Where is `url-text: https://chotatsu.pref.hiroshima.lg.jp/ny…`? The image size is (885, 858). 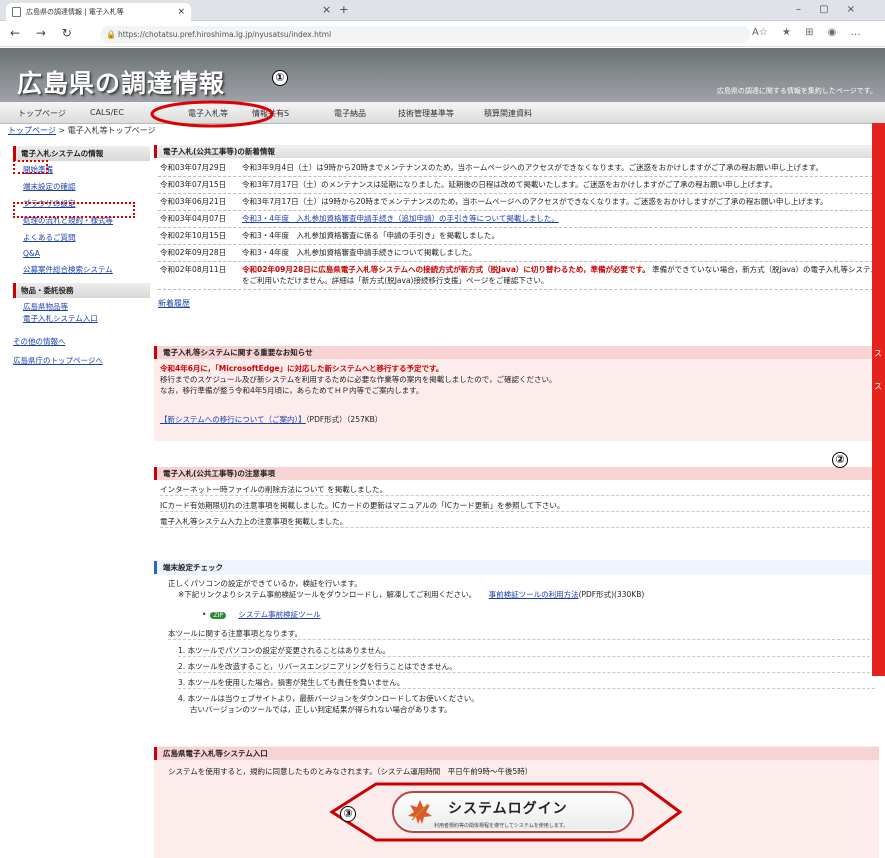 url-text: https://chotatsu.pref.hiroshima.lg.jp/ny… is located at coordinates (225, 34).